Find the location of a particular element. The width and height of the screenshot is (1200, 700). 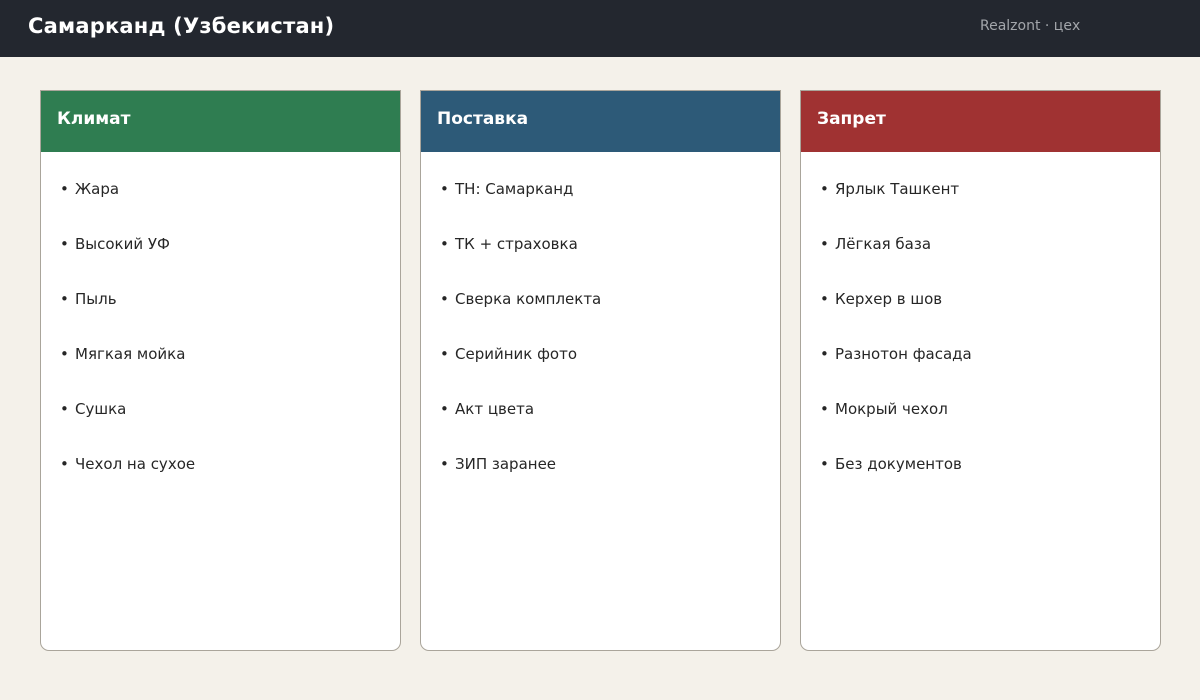

list-item: • ЗИП заранее is located at coordinates (600, 482).